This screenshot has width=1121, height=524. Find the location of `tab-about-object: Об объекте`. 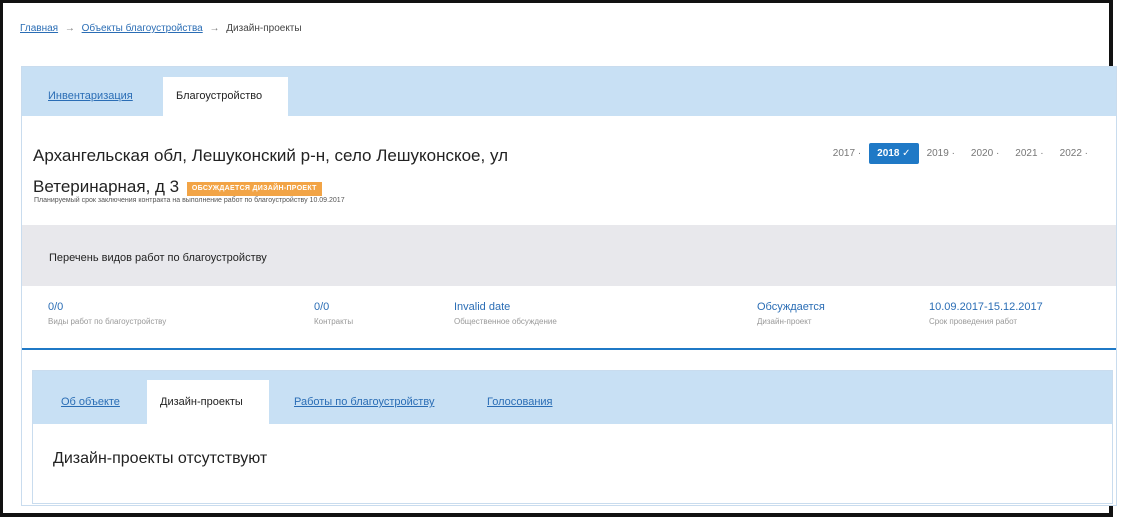

tab-about-object: Об объекте is located at coordinates (90, 402).